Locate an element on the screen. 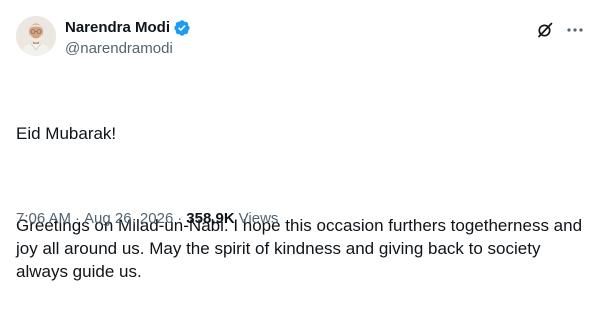 This screenshot has height=329, width=601. views-count: 358.9K is located at coordinates (210, 218).